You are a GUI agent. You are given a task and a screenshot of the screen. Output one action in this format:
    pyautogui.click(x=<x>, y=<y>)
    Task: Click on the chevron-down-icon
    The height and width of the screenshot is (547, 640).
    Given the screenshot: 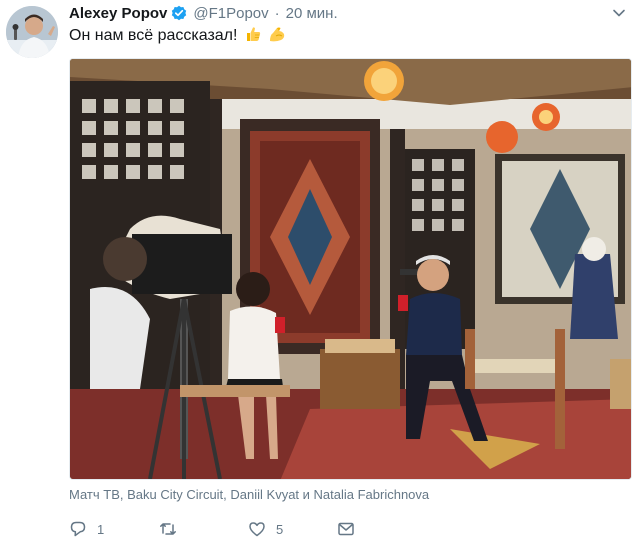 What is the action you would take?
    pyautogui.click(x=619, y=13)
    